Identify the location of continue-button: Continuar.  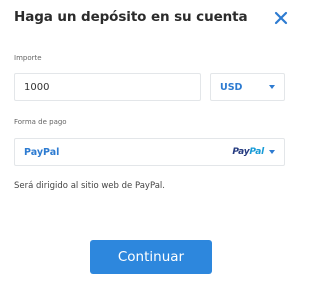
(151, 257).